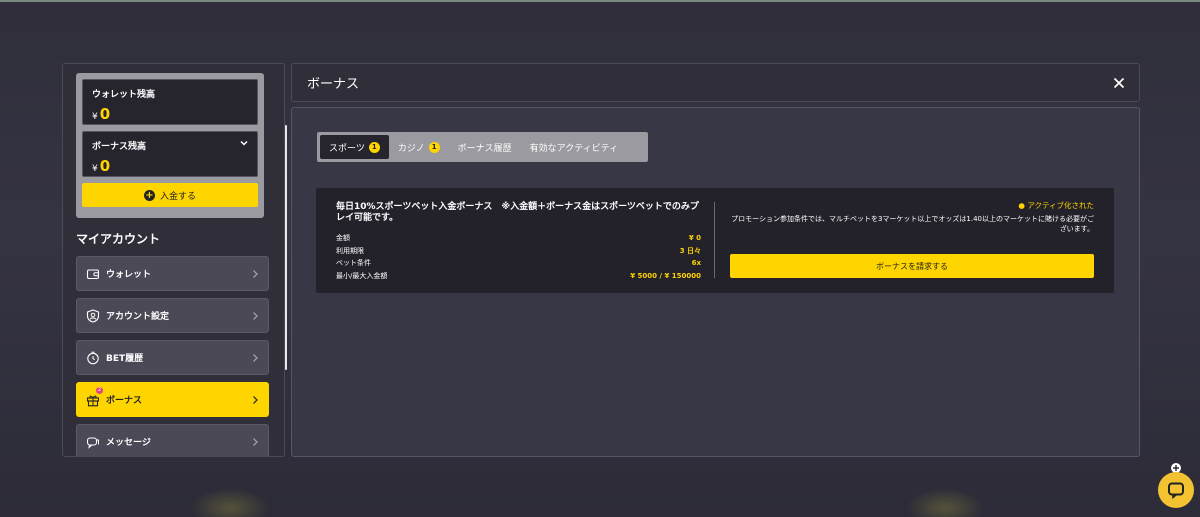  I want to click on sidebar-scrollbar, so click(286, 247).